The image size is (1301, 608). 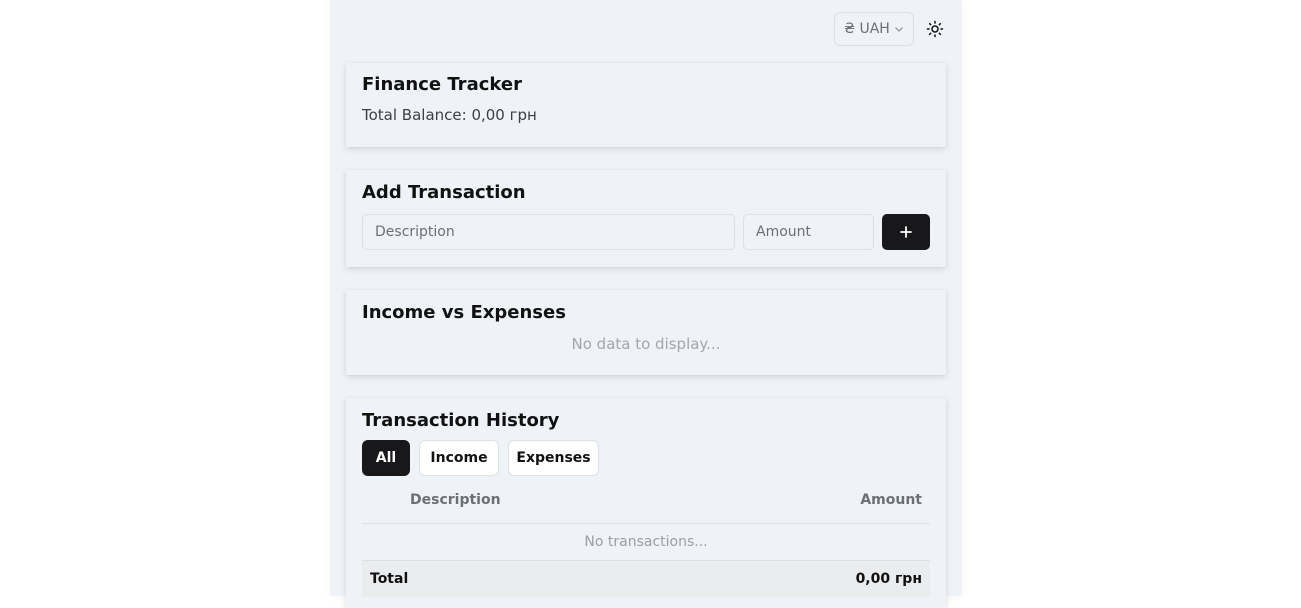 What do you see at coordinates (459, 458) in the screenshot?
I see `filter-income-button: Income` at bounding box center [459, 458].